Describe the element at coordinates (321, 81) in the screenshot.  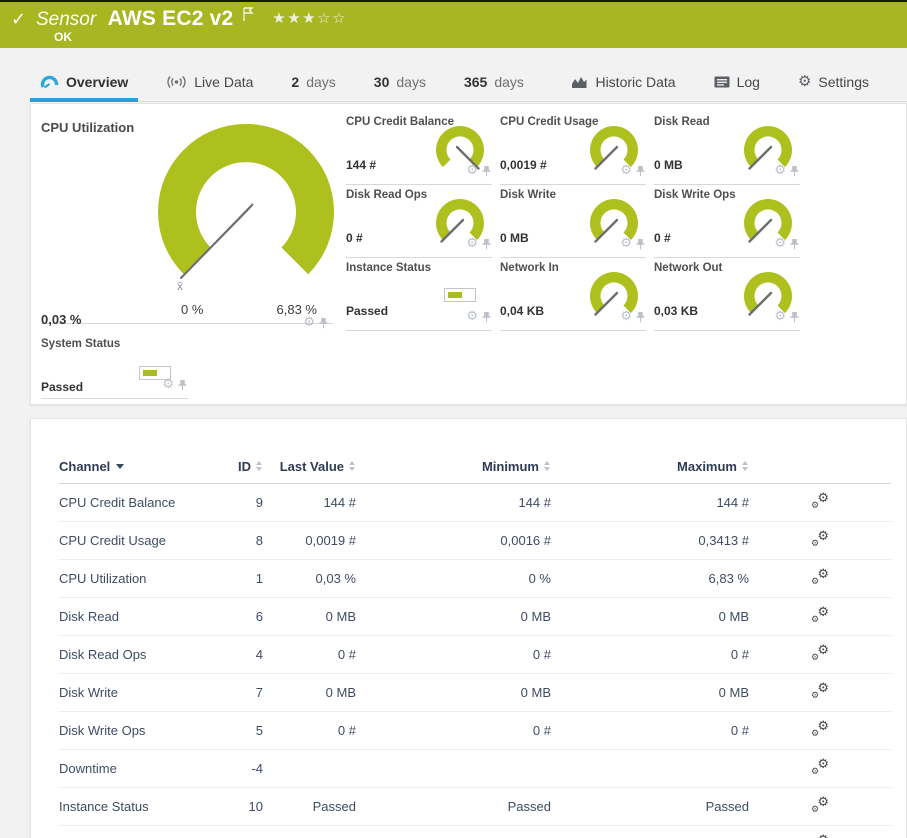
I see `tab-unit: days` at that location.